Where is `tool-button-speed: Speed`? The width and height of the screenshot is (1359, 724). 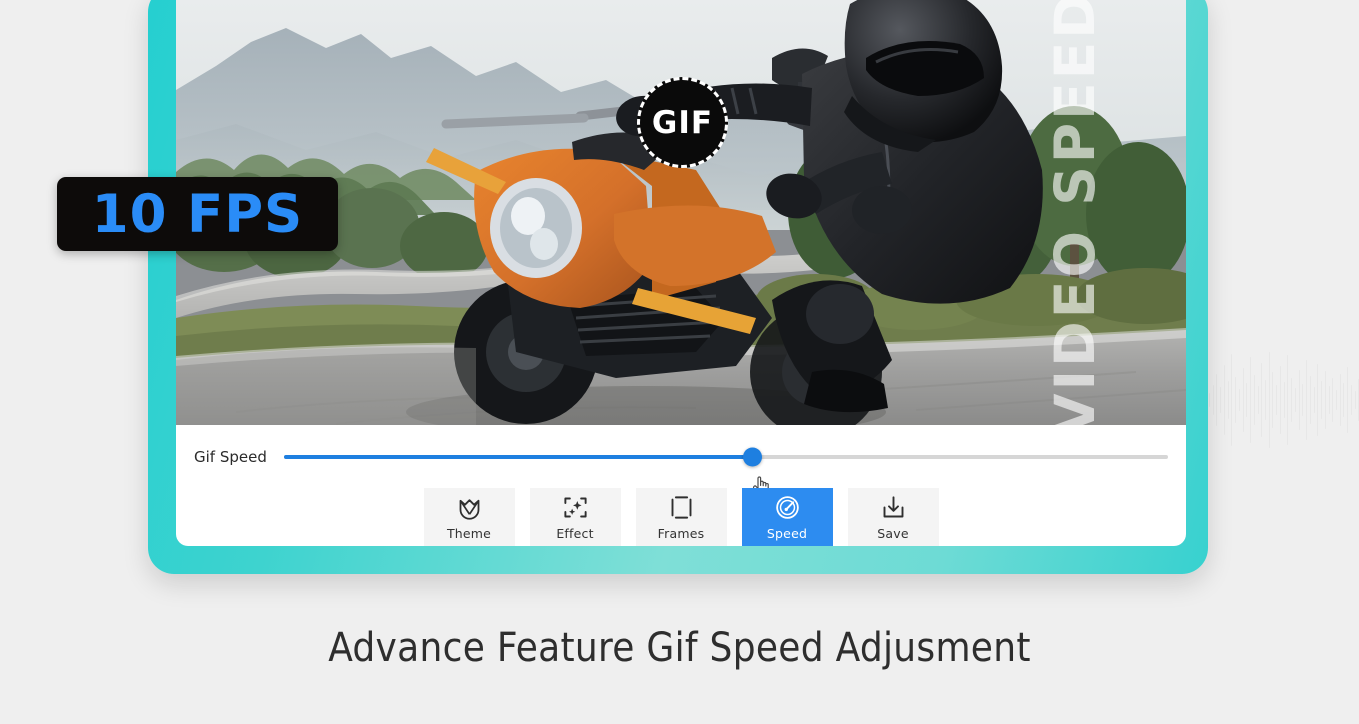
tool-button-speed: Speed is located at coordinates (787, 517).